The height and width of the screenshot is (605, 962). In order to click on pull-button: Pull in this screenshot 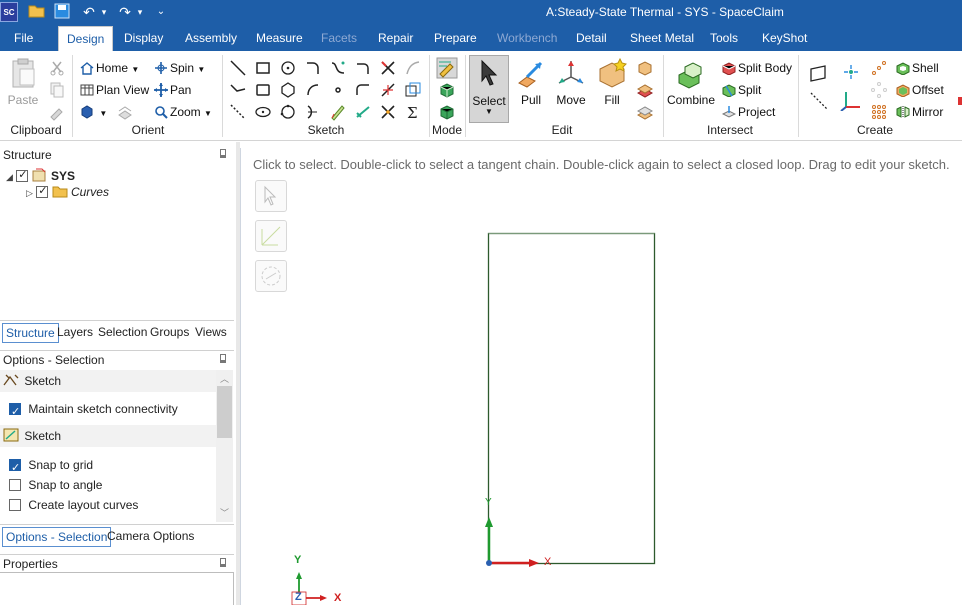, I will do `click(531, 82)`.